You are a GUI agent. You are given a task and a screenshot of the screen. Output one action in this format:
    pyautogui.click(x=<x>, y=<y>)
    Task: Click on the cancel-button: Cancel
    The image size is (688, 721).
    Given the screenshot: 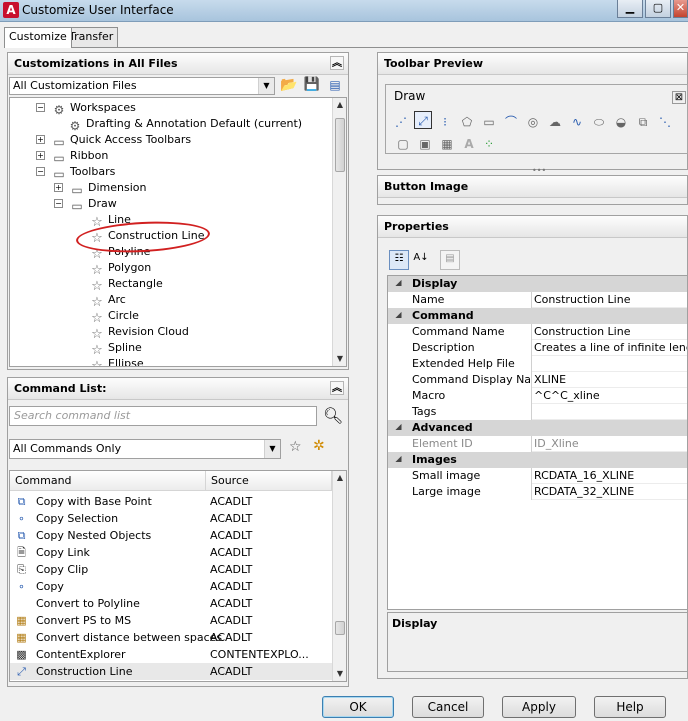 What is the action you would take?
    pyautogui.click(x=448, y=707)
    